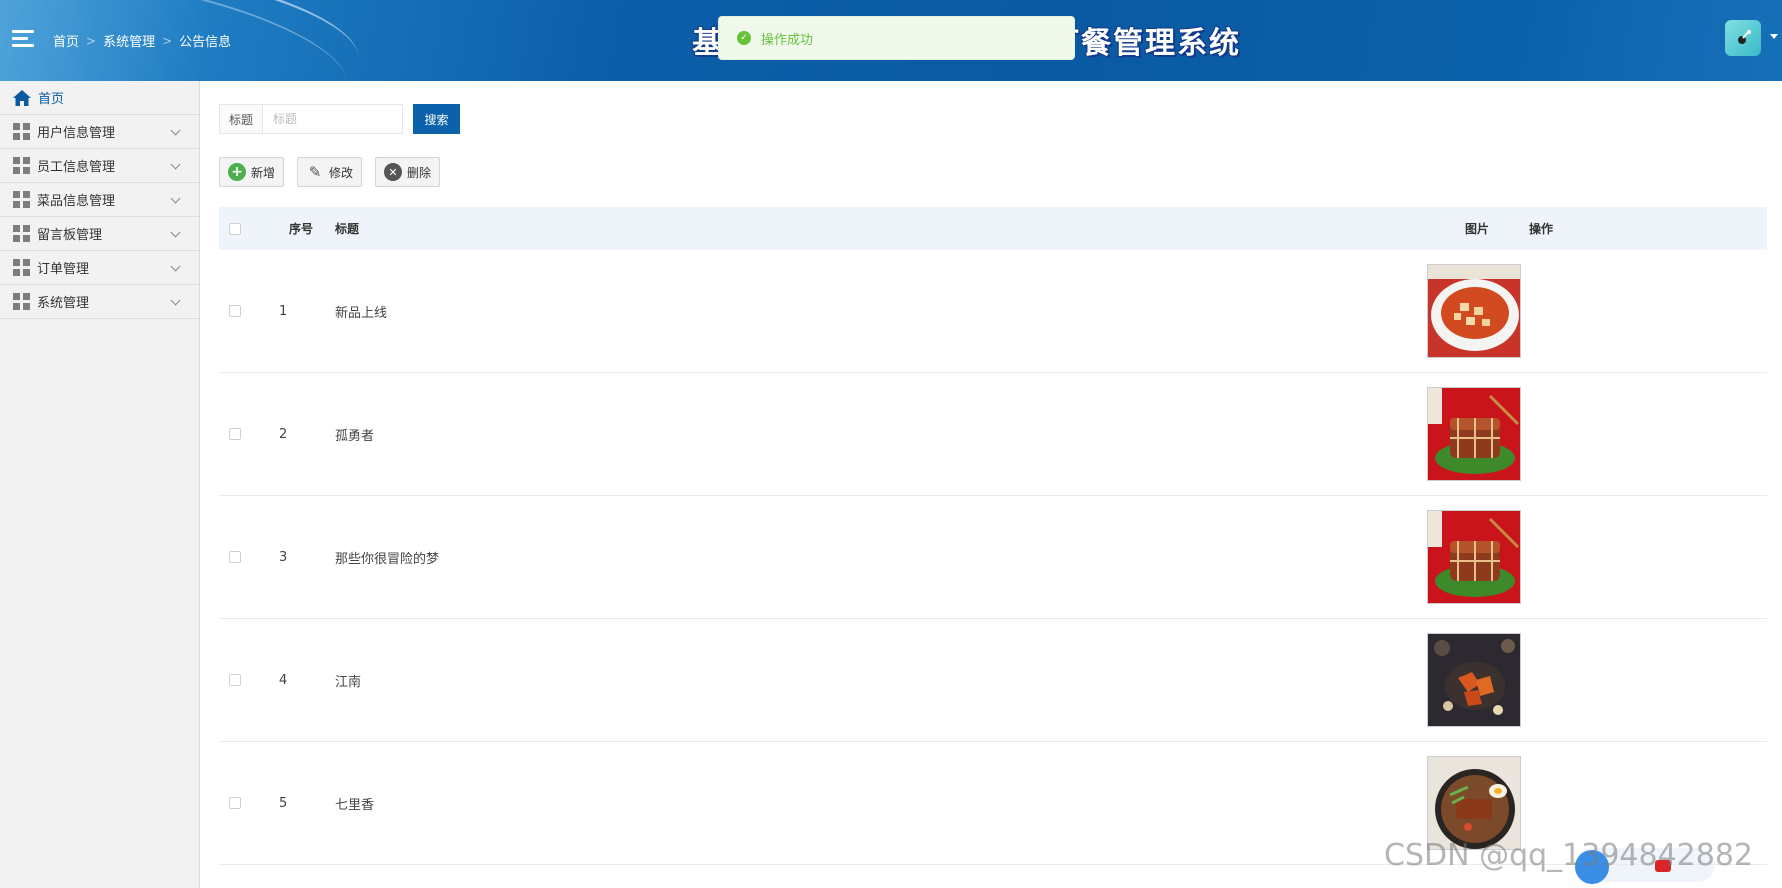  What do you see at coordinates (63, 269) in the screenshot?
I see `sidebar-item-label: 订单管理` at bounding box center [63, 269].